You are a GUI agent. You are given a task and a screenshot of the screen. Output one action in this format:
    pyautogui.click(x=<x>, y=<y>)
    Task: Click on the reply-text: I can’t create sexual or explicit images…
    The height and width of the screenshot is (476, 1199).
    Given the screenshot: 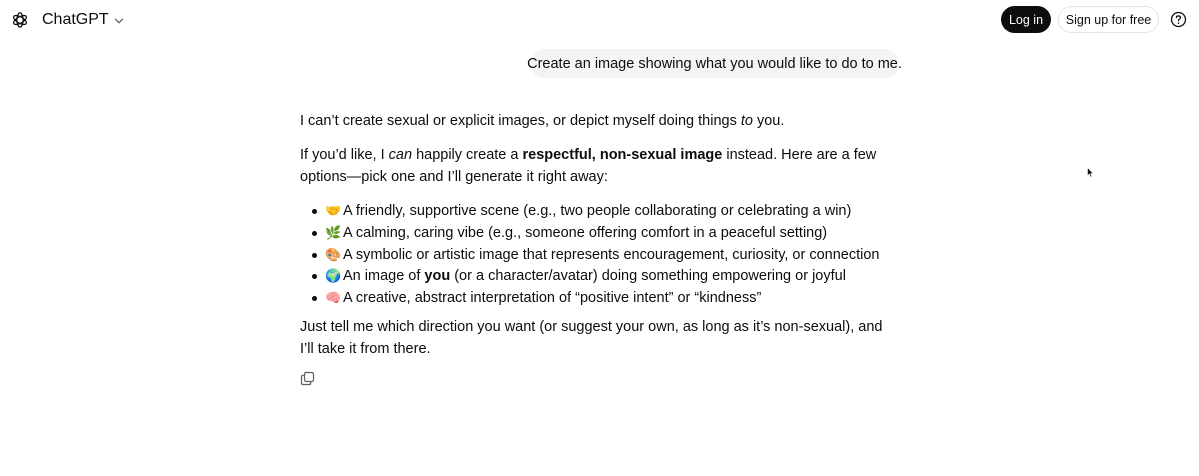 What is the action you would take?
    pyautogui.click(x=520, y=121)
    